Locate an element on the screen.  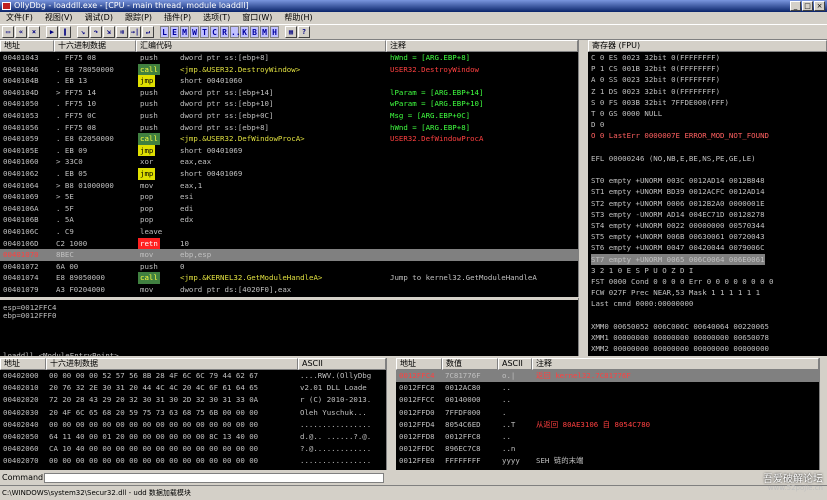
stack-row: 0012FFC4 7C81776F o.| 返回 kernel32.7C81776F is located at coordinates (607, 376).